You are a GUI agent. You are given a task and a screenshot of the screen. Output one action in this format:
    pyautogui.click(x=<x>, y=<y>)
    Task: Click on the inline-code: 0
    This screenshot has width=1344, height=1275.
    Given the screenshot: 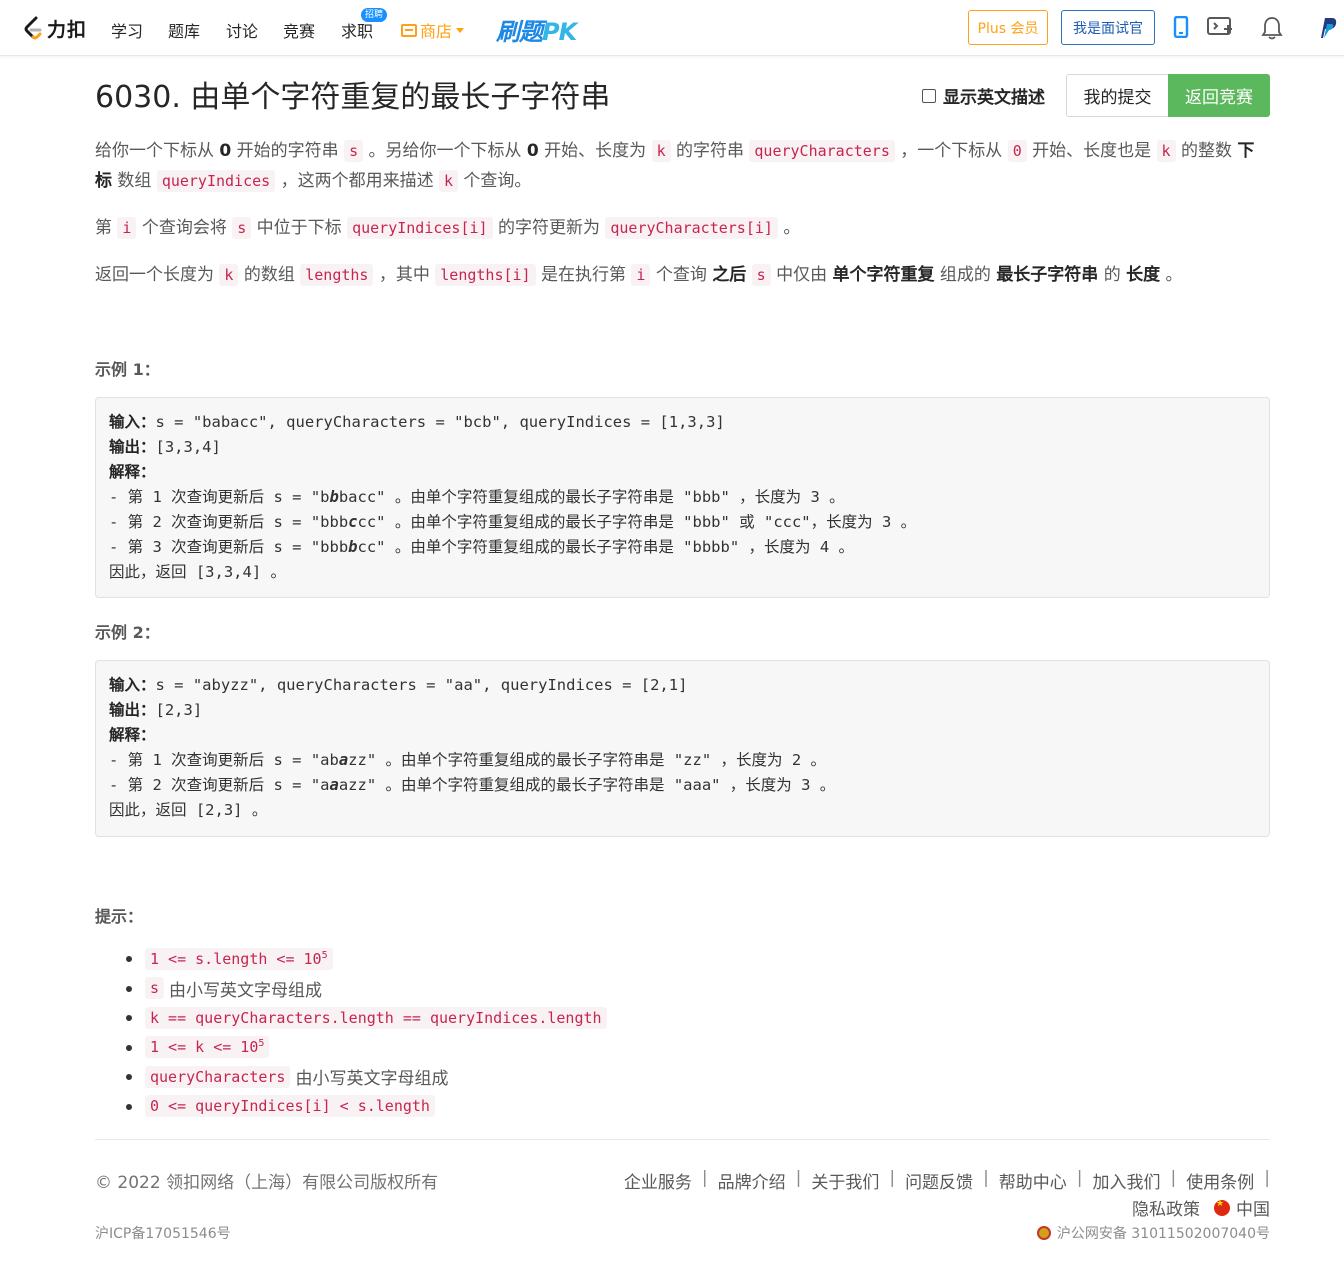 What is the action you would take?
    pyautogui.click(x=1017, y=151)
    